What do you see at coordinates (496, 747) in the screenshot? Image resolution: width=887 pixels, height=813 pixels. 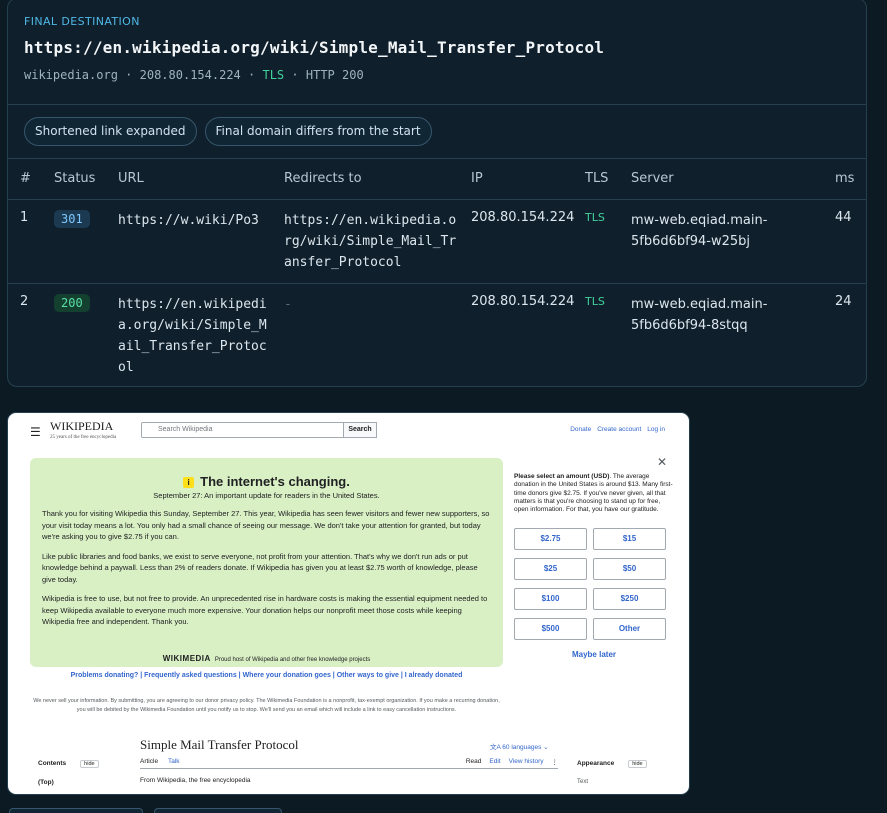 I see `translate-icon: 文A` at bounding box center [496, 747].